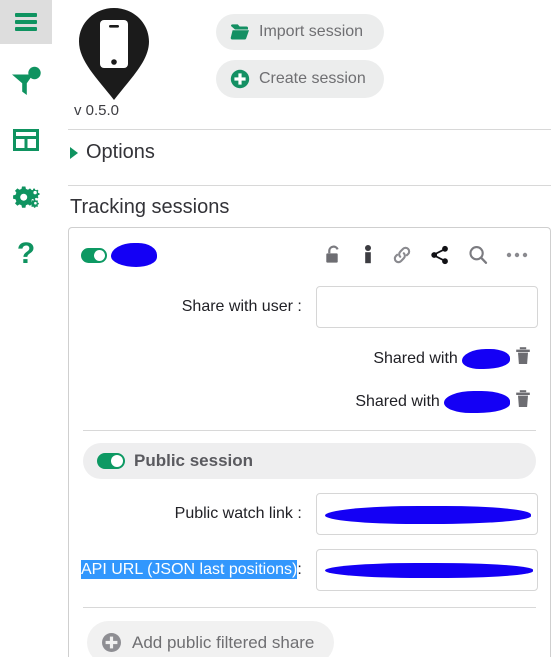 The width and height of the screenshot is (556, 657). What do you see at coordinates (440, 255) in the screenshot?
I see `share-icon` at bounding box center [440, 255].